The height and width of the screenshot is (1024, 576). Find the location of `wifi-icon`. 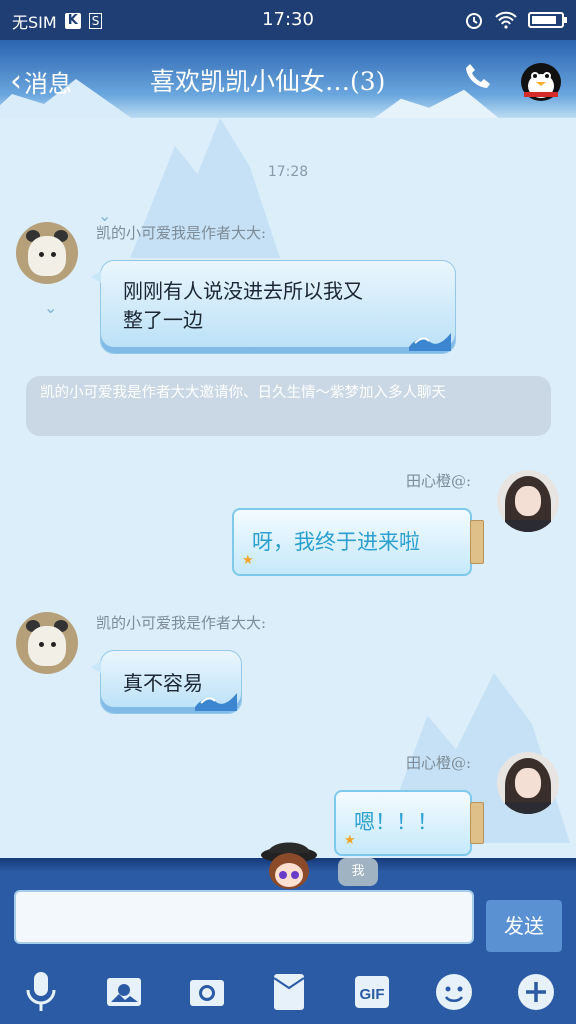

wifi-icon is located at coordinates (506, 20).